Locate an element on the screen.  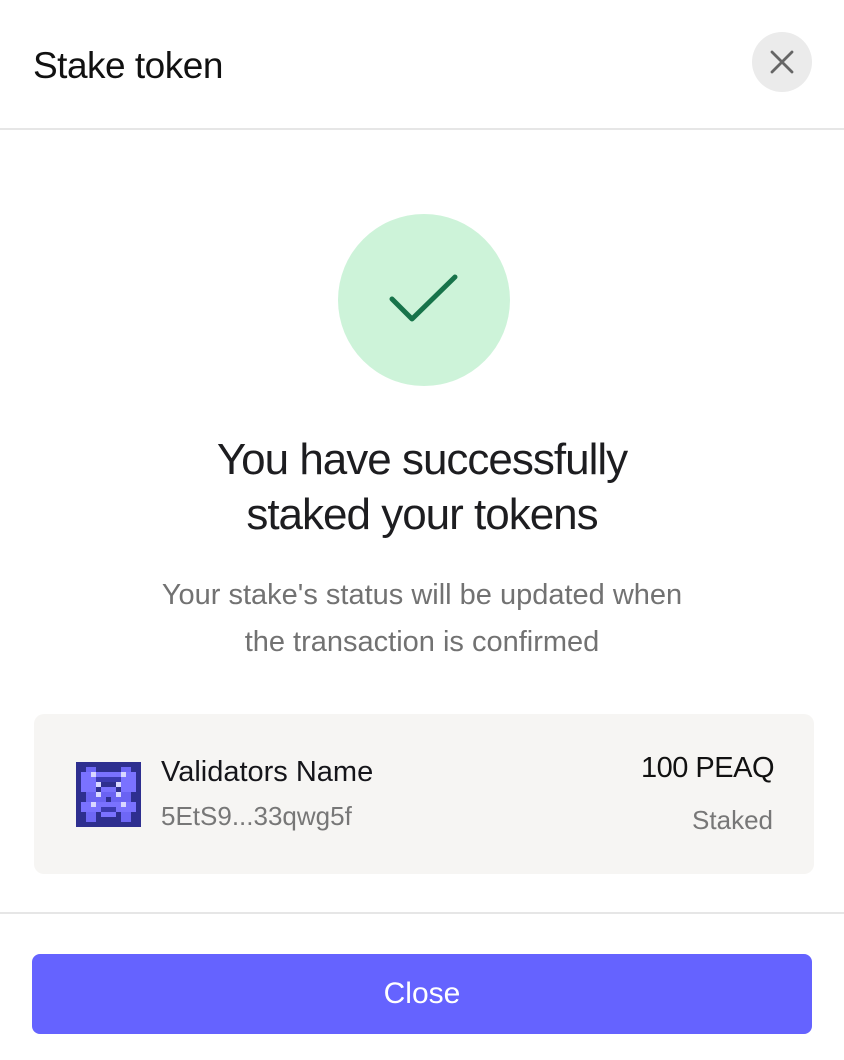
validator-address: 5EtS9...33qwg5f is located at coordinates (256, 816).